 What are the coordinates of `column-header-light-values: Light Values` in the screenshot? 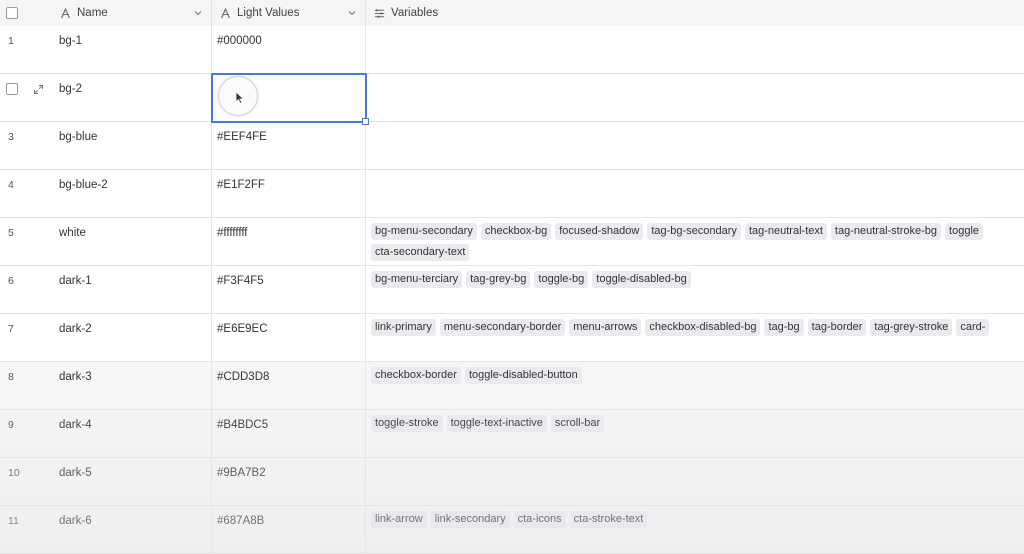 It's located at (289, 13).